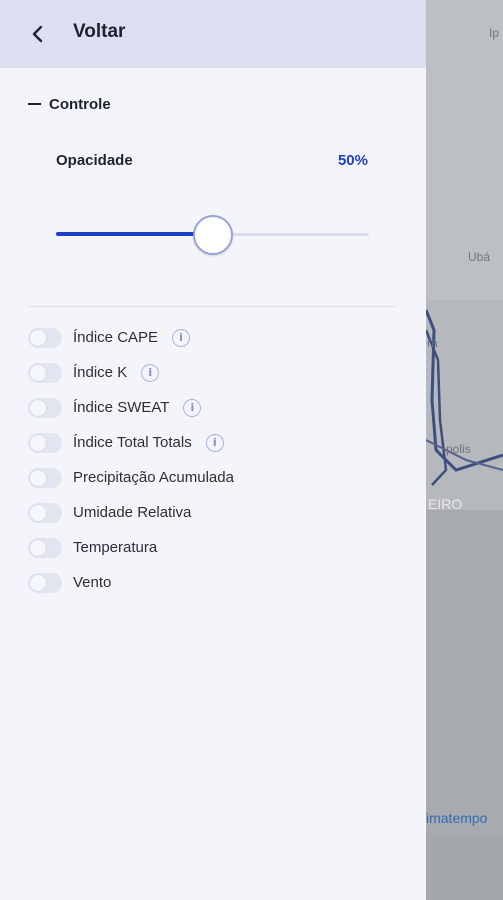  I want to click on map-label-city: EIRO, so click(445, 504).